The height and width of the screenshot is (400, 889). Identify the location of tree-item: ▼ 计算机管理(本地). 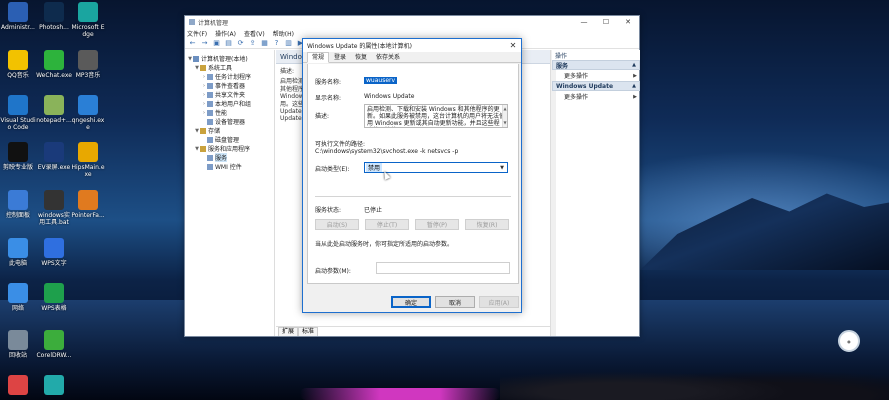
(229, 58).